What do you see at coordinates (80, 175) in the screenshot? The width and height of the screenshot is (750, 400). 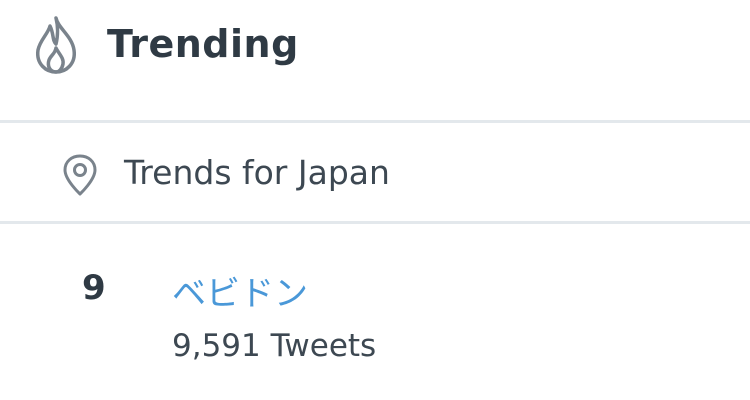 I see `location-pin-icon` at bounding box center [80, 175].